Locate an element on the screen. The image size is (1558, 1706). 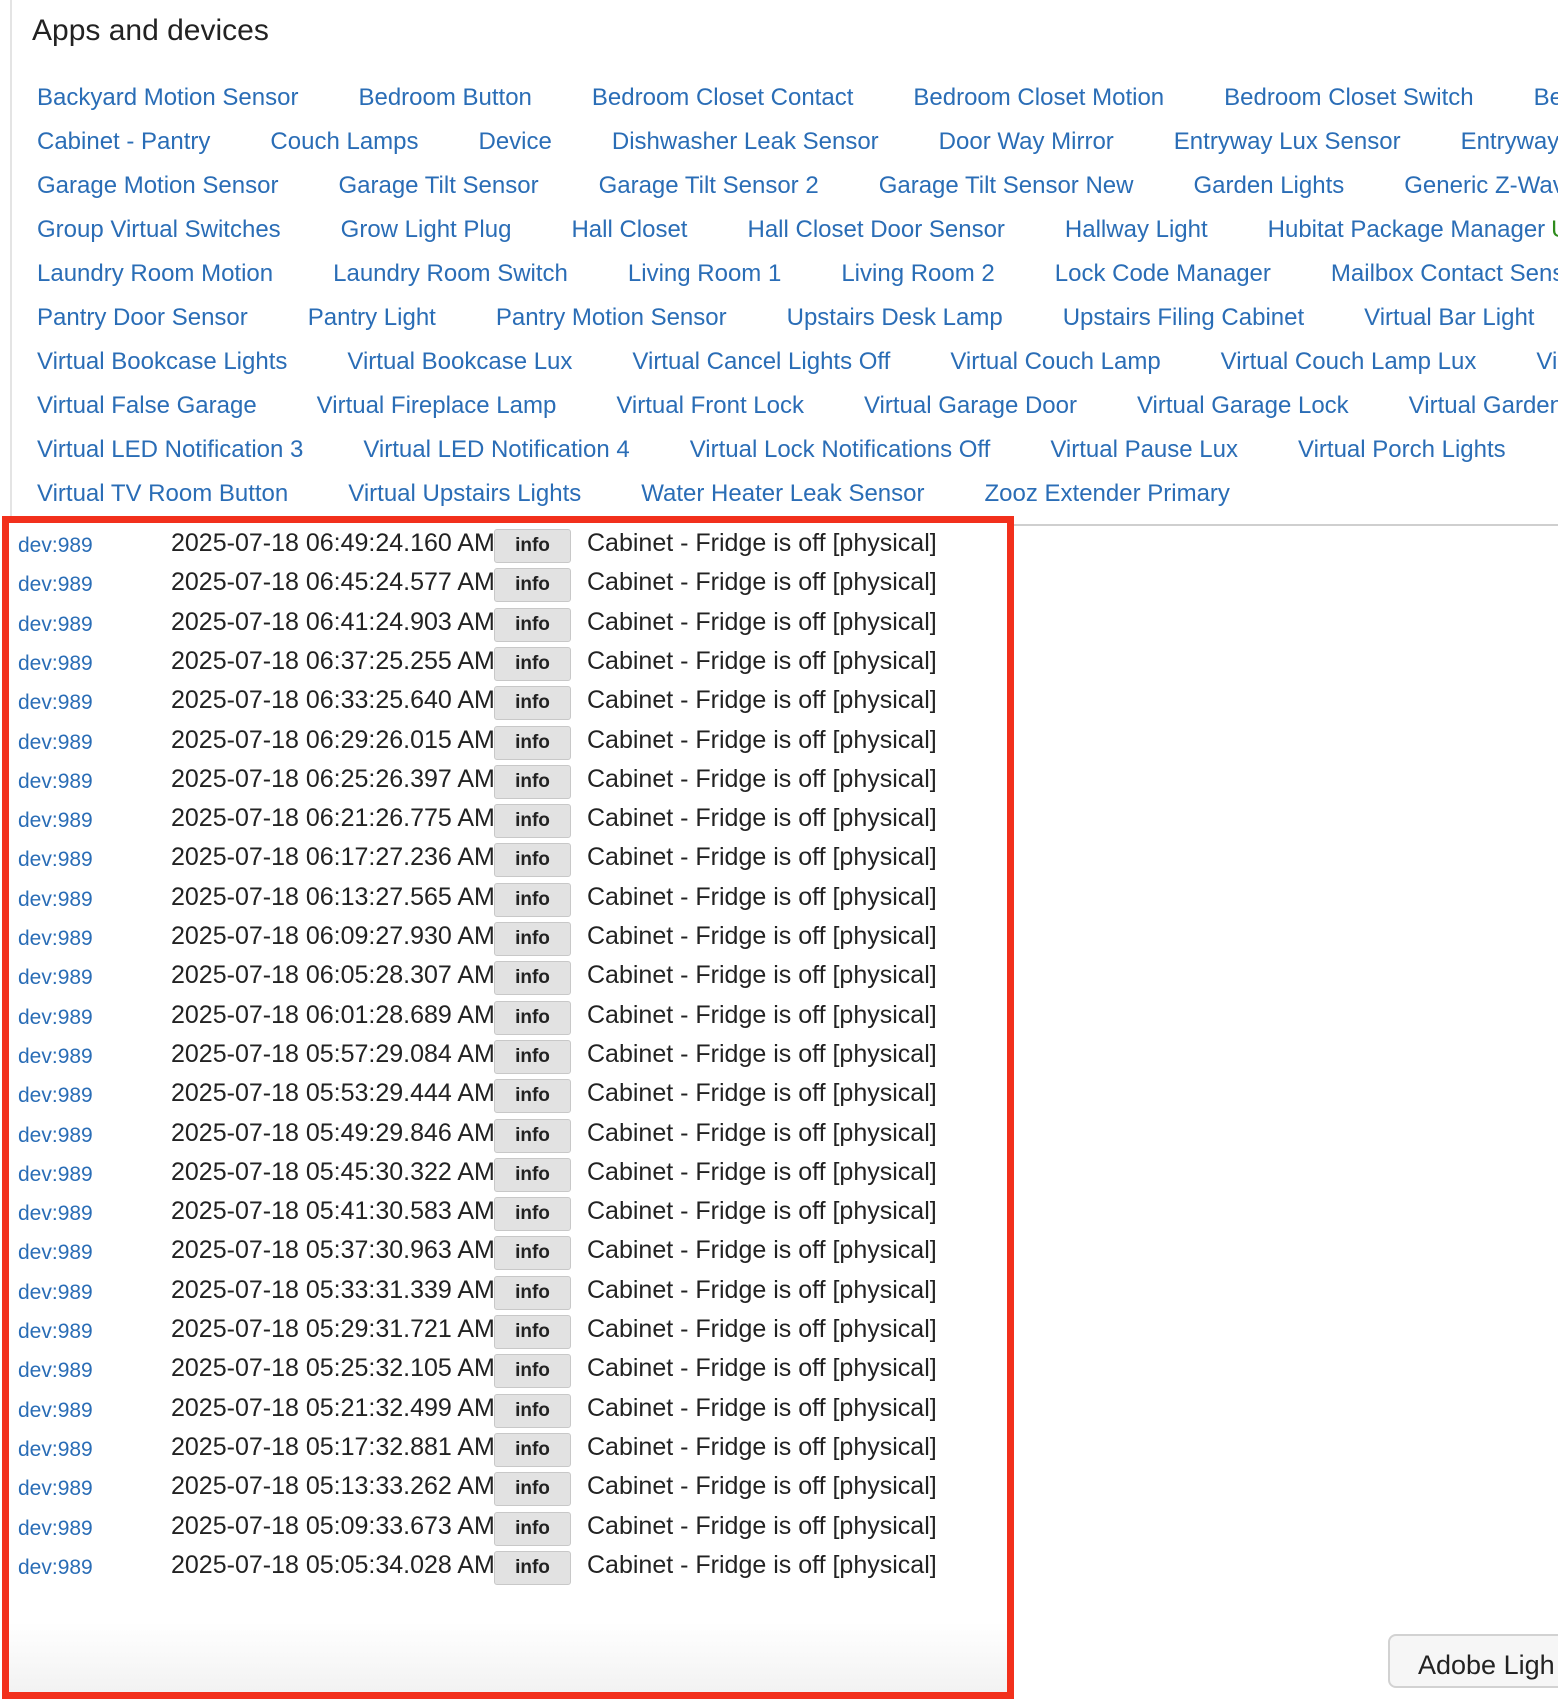
device-link: Cabinet - Pantry is located at coordinates (123, 142).